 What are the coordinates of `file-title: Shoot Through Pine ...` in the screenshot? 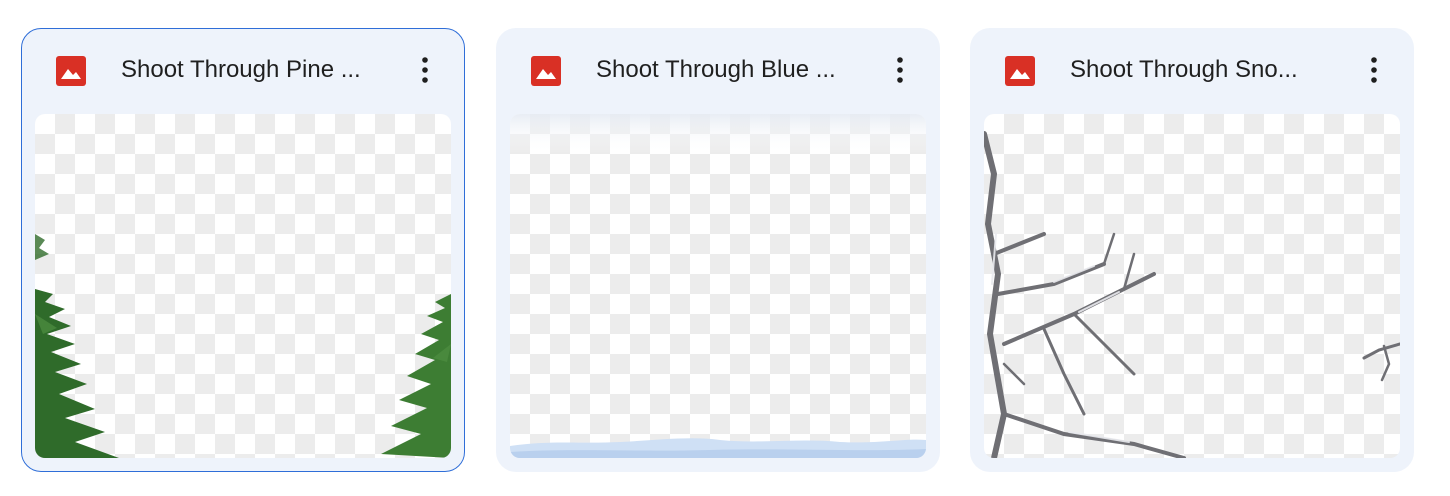 It's located at (256, 70).